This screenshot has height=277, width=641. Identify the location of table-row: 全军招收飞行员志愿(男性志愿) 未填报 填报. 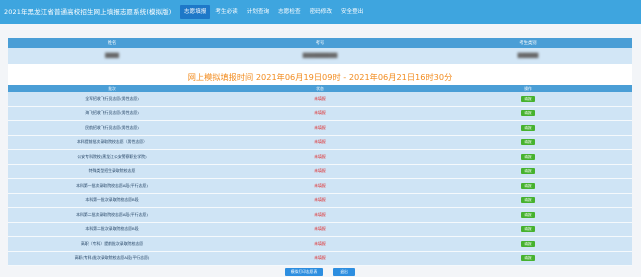
(320, 99).